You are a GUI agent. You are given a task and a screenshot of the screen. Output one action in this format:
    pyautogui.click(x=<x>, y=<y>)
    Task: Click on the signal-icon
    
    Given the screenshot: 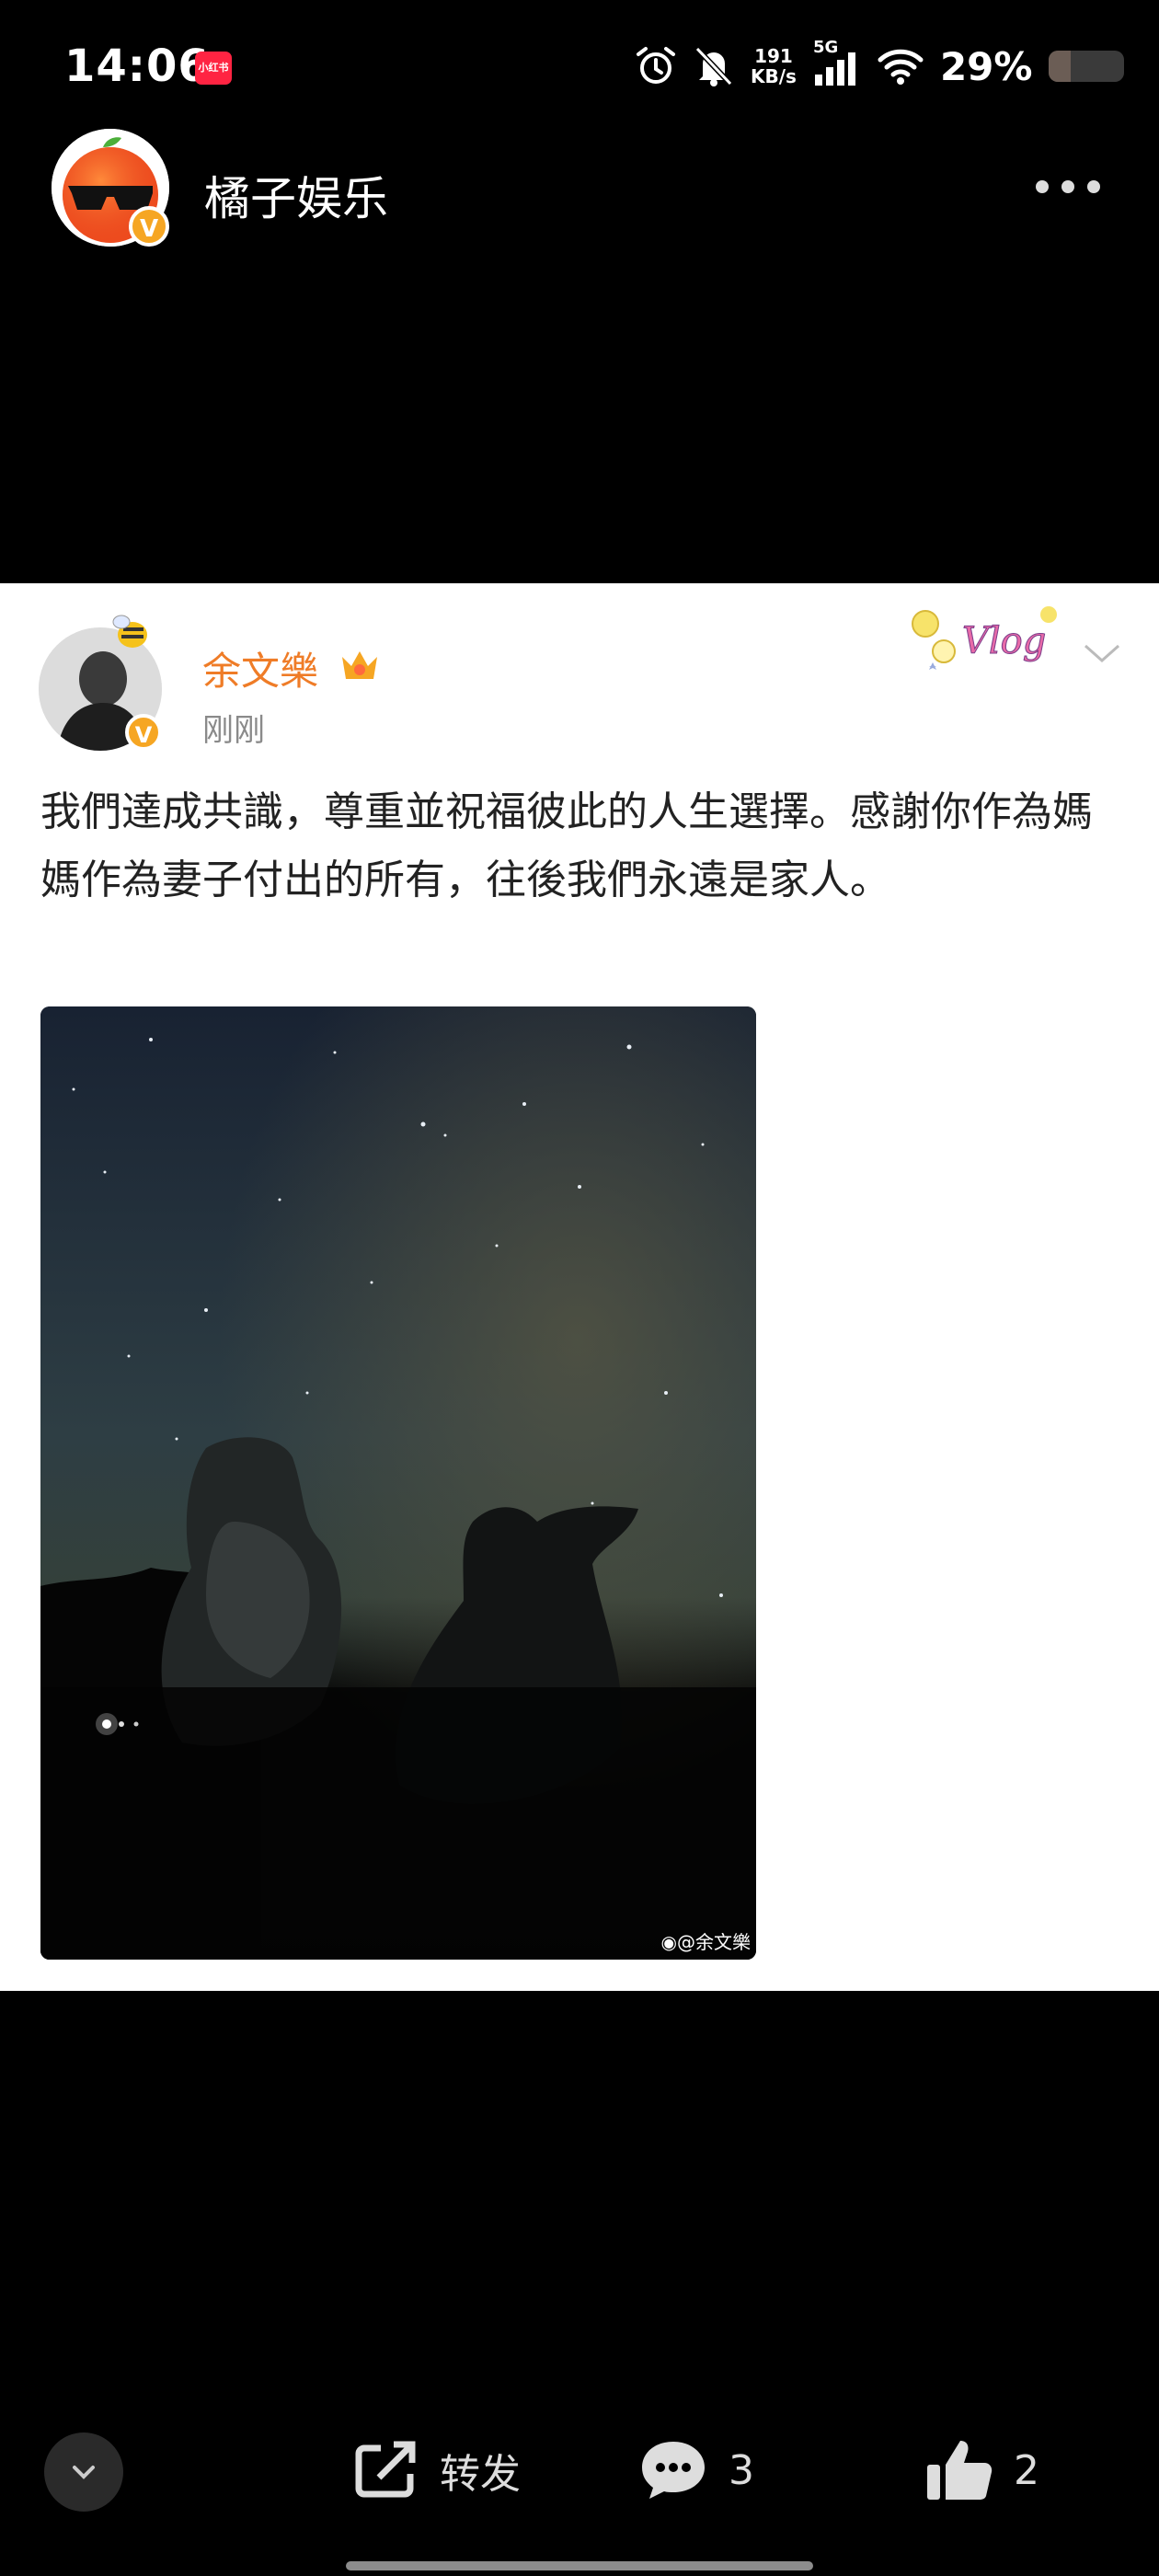 What is the action you would take?
    pyautogui.click(x=834, y=69)
    